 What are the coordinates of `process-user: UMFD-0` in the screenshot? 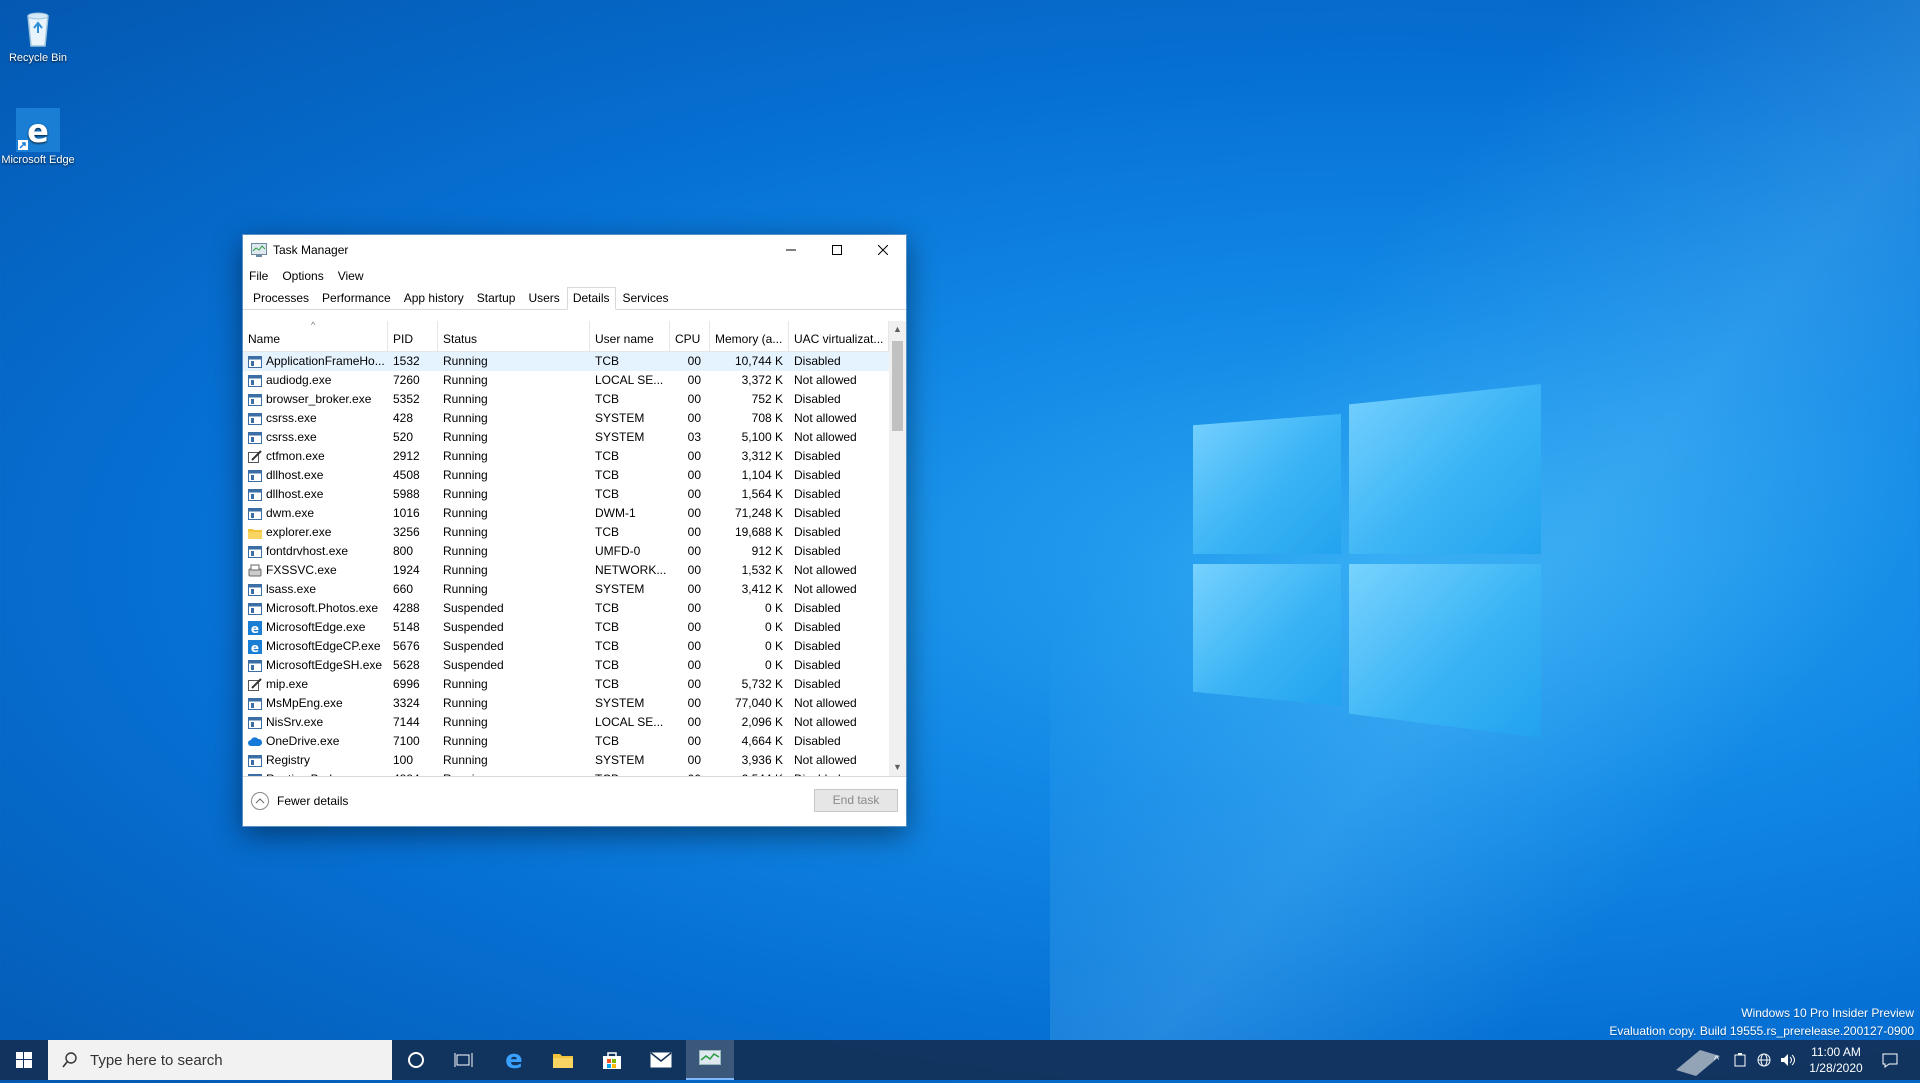 It's located at (618, 551).